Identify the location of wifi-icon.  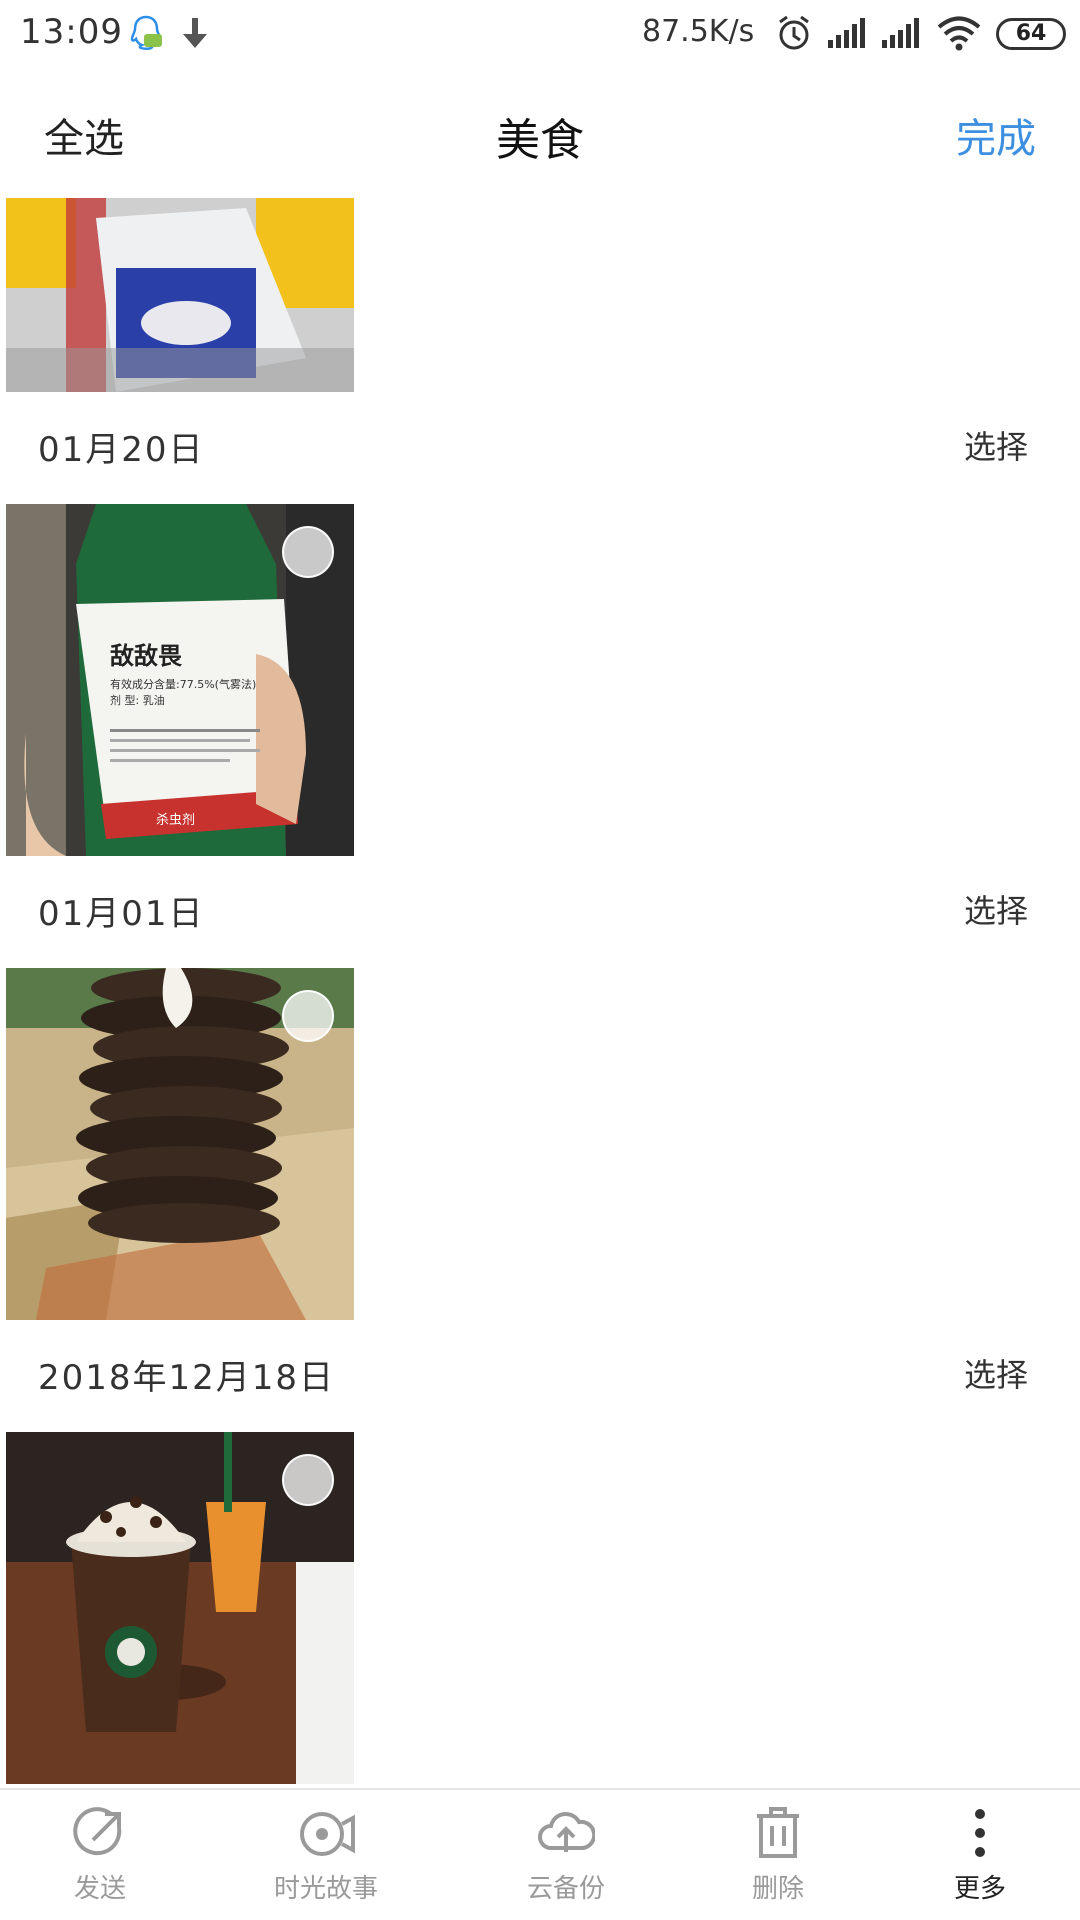
(959, 33).